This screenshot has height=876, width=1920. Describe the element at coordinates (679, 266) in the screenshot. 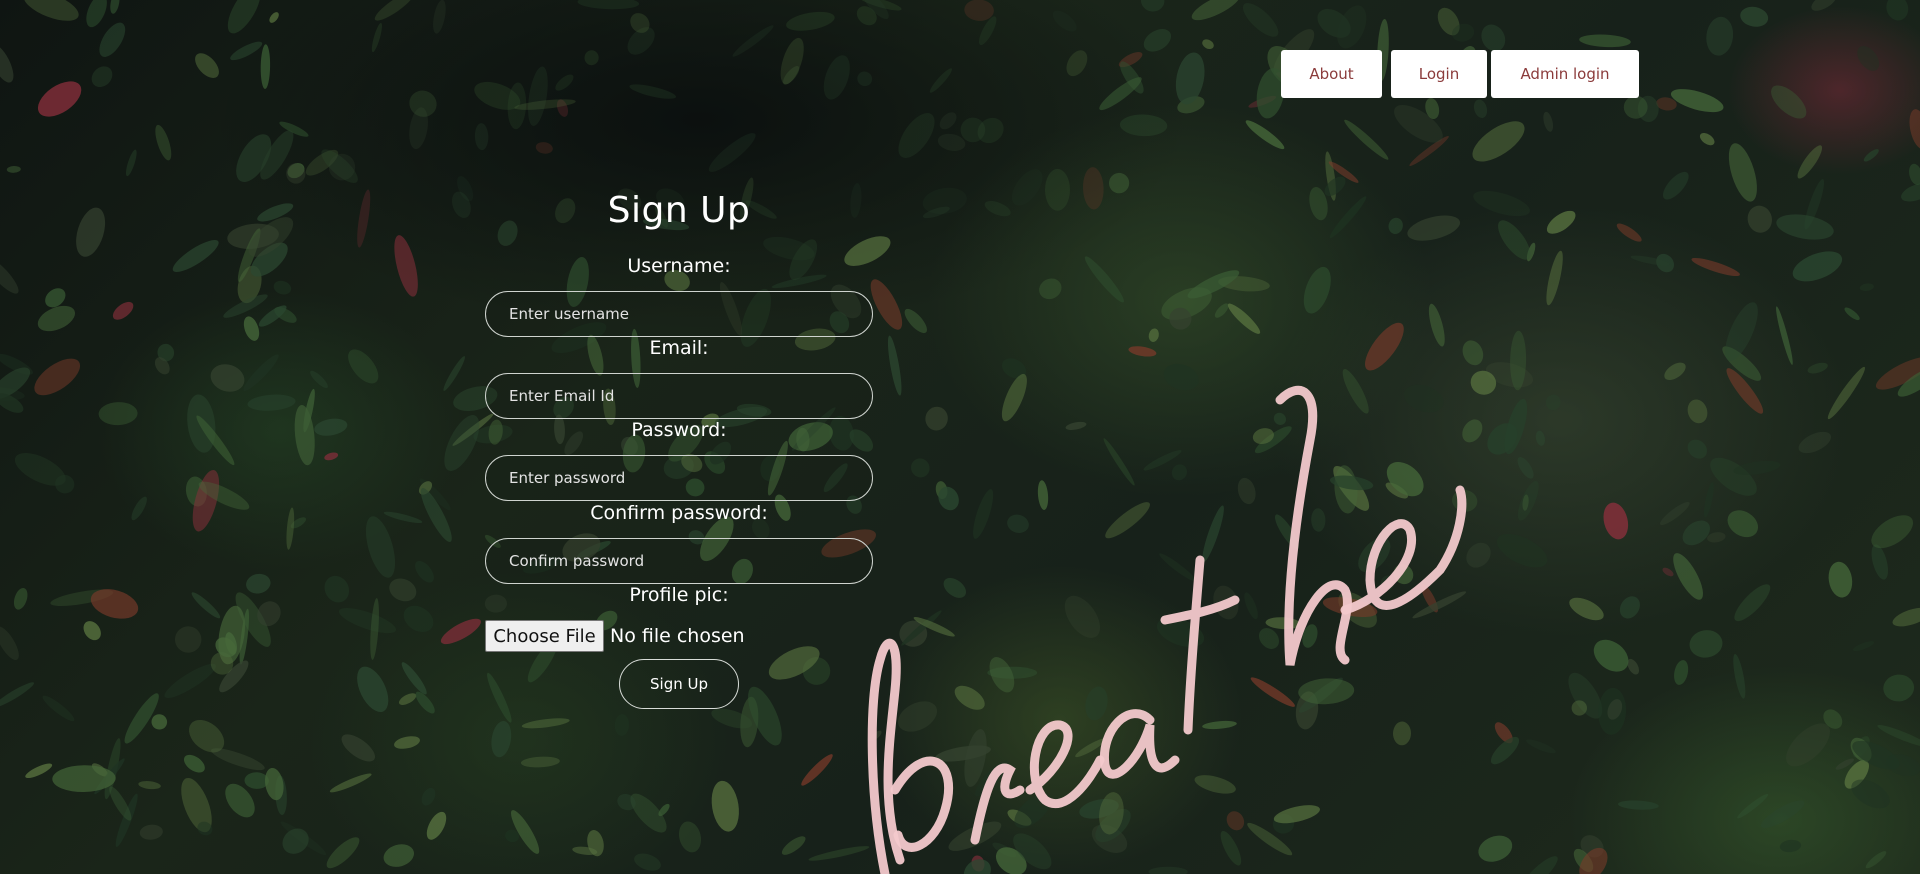

I see `username-label: Username:` at that location.